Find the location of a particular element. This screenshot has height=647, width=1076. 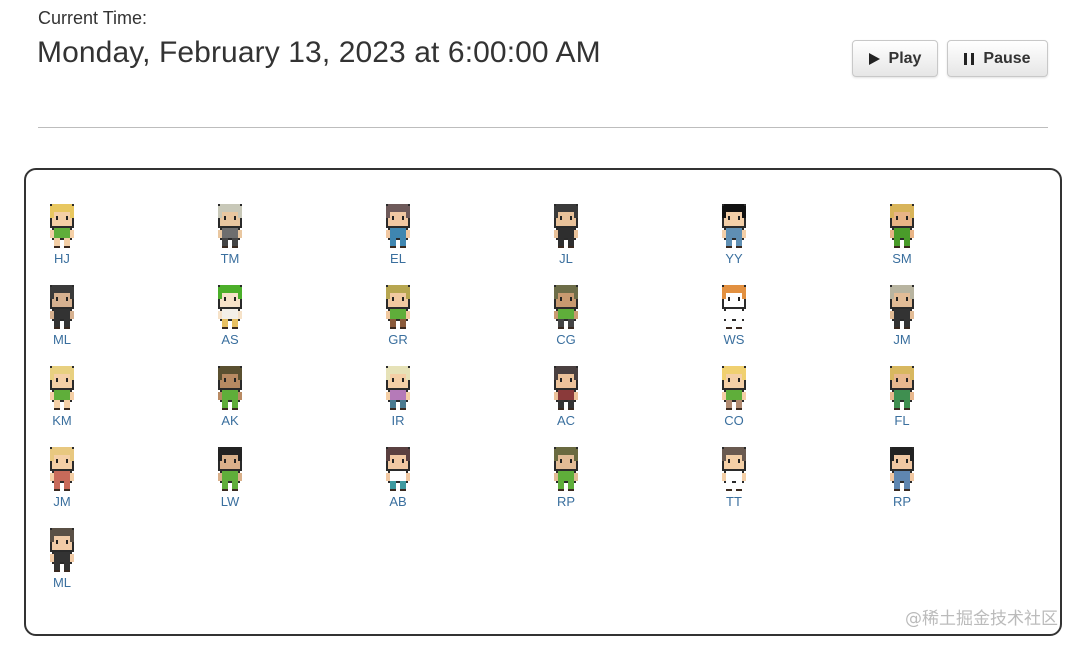

header-divider is located at coordinates (543, 127).